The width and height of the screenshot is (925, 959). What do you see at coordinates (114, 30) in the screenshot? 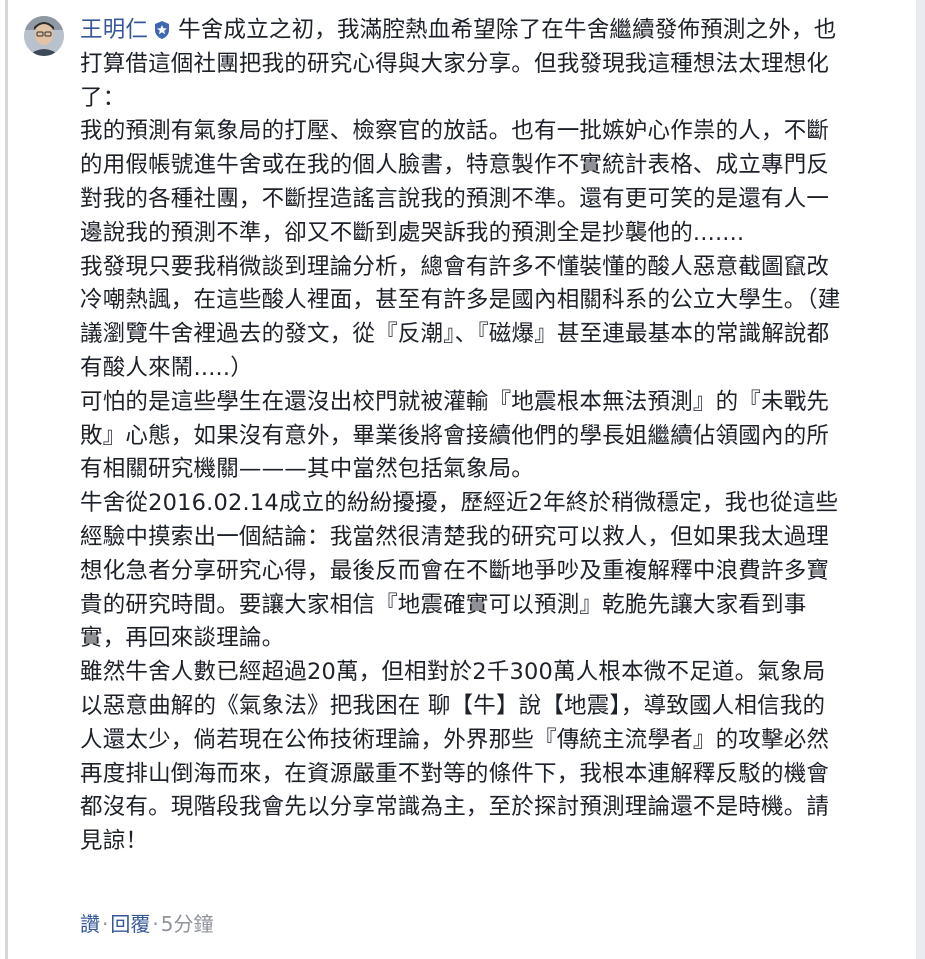
I see `author-name-link: 王明仁` at bounding box center [114, 30].